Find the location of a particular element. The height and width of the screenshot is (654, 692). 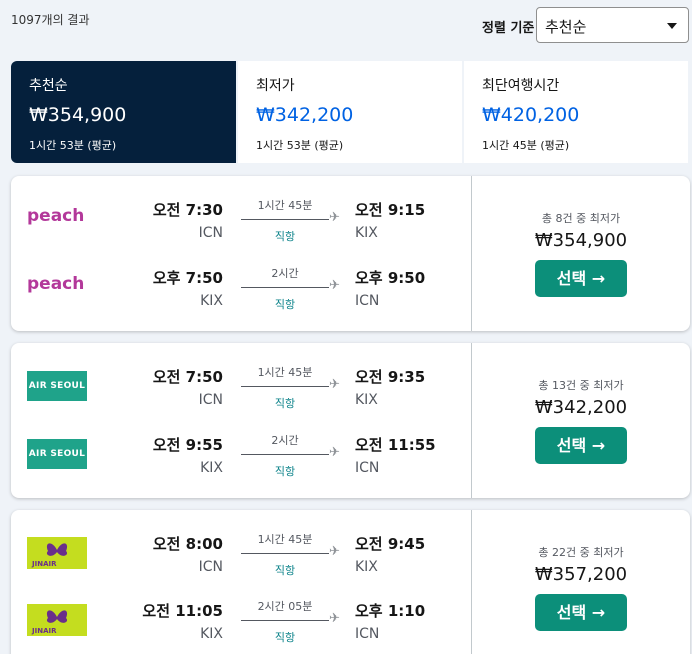

price-box: 총 22건 중 최저가 ₩357,200 선택 → is located at coordinates (581, 582).